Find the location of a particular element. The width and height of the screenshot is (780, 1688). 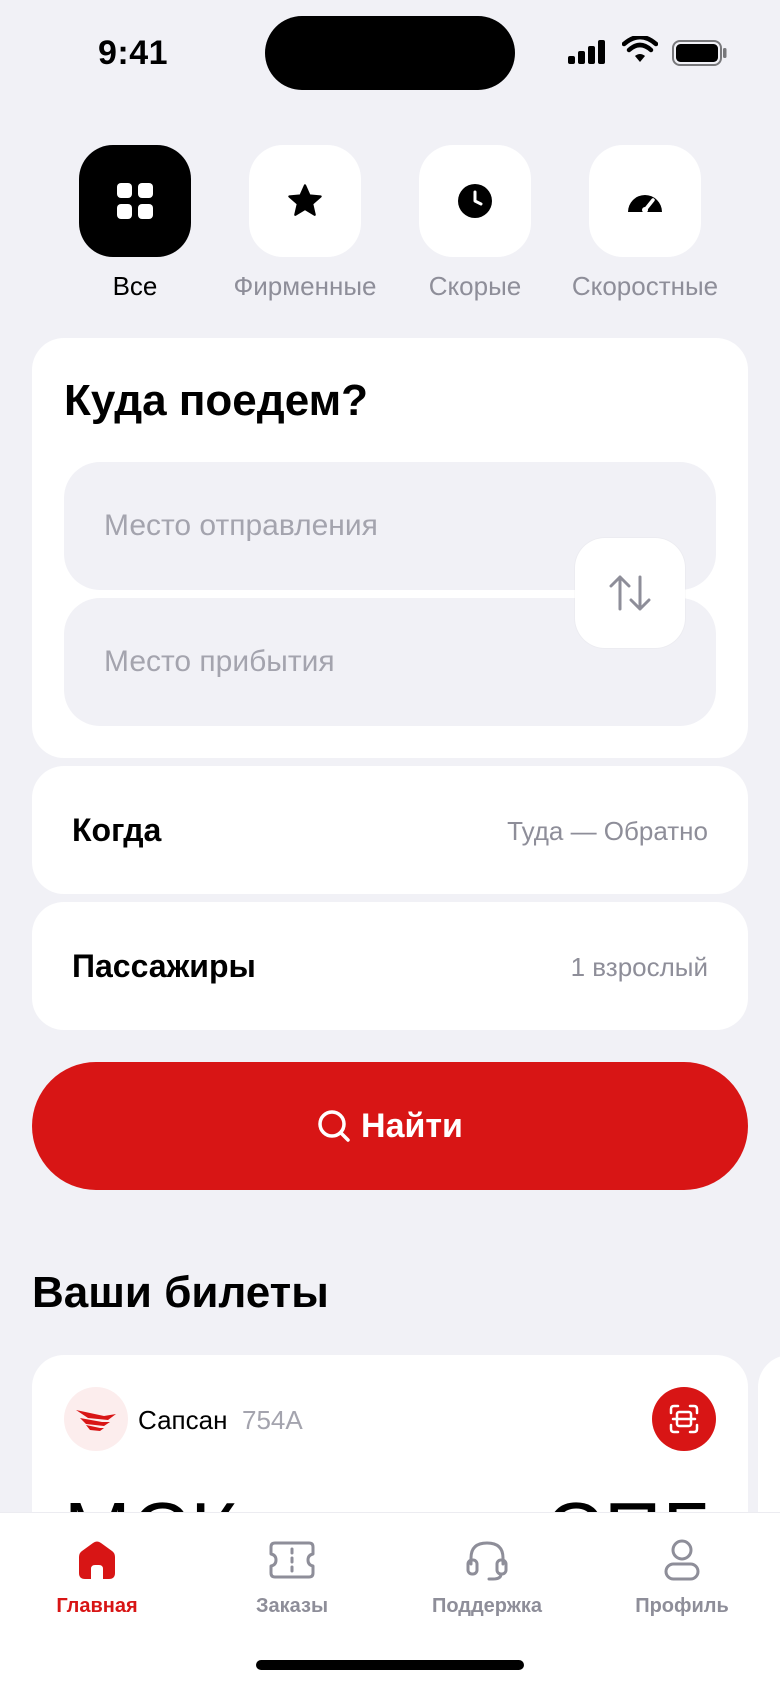

star-icon is located at coordinates (305, 200).